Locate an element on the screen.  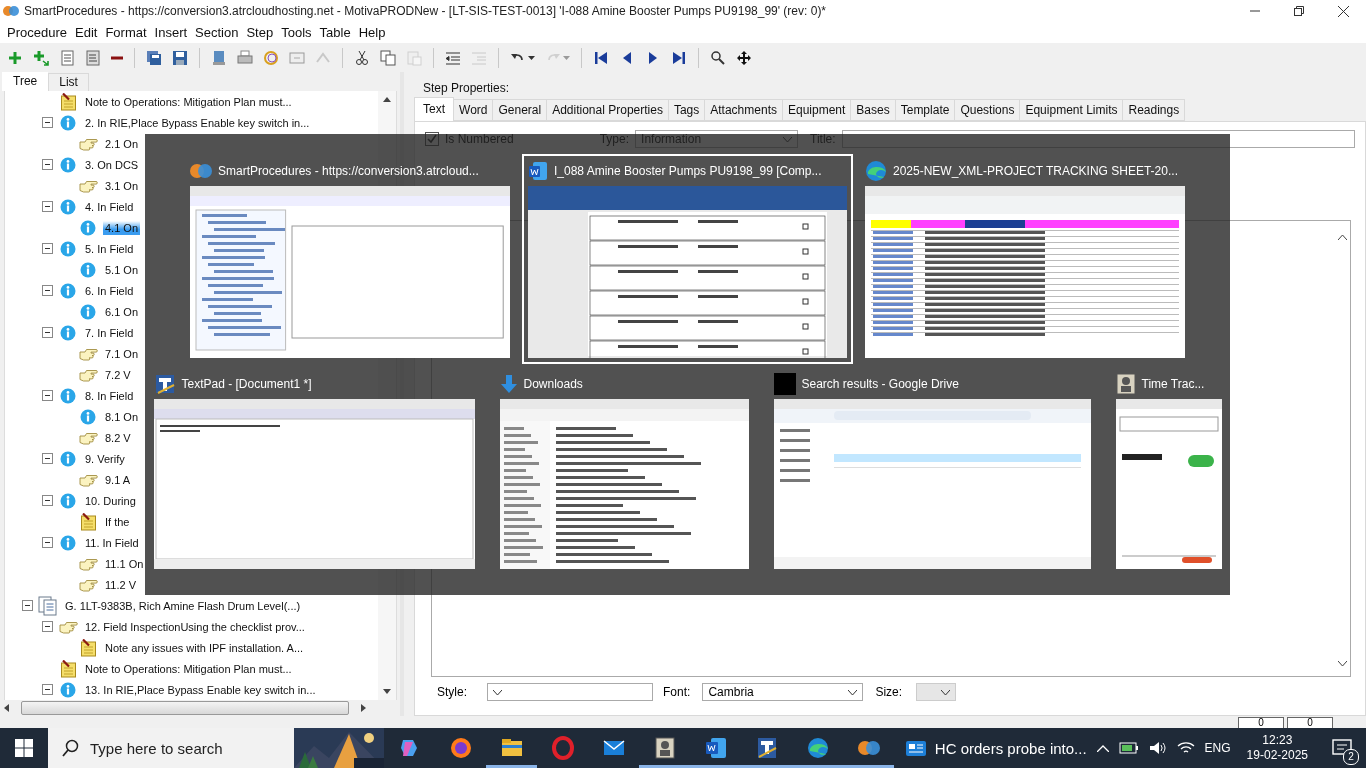
windows-logo-icon is located at coordinates (24, 748).